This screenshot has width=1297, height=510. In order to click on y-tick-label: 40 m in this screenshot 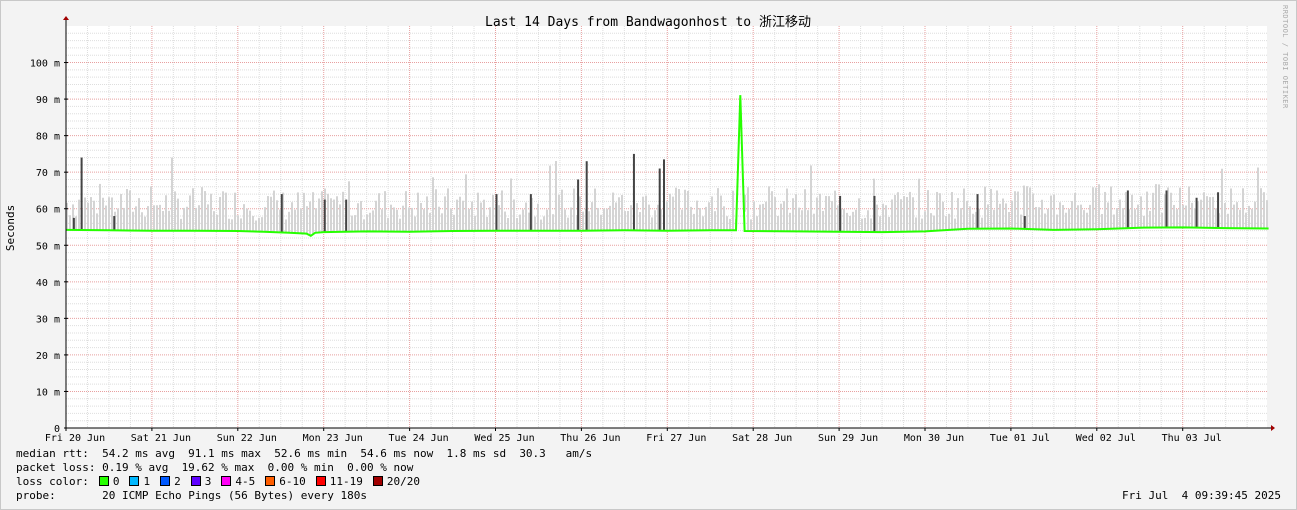, I will do `click(48, 283)`.